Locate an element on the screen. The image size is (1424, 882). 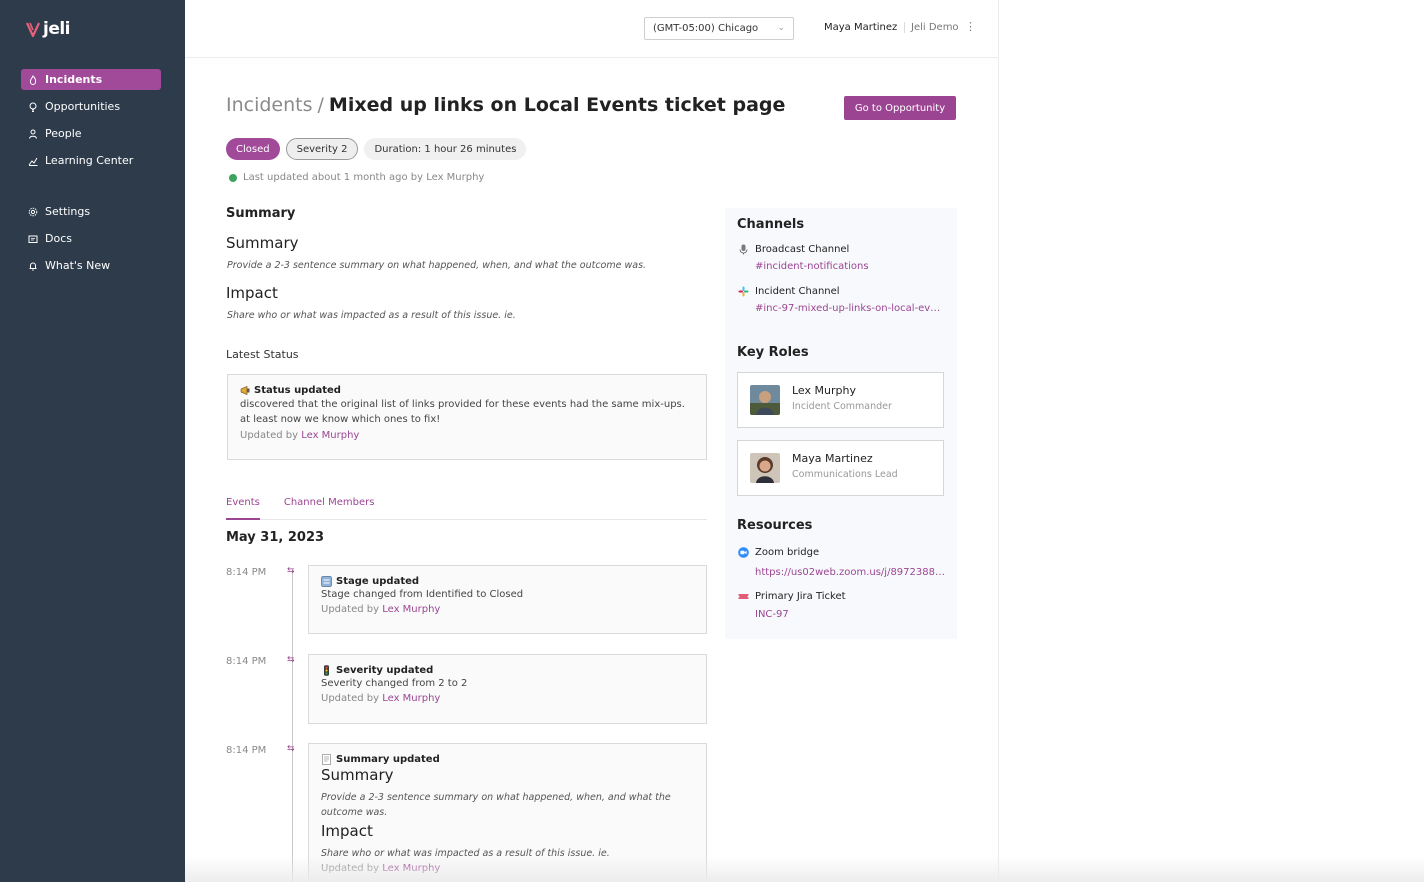
microphone-icon is located at coordinates (743, 249).